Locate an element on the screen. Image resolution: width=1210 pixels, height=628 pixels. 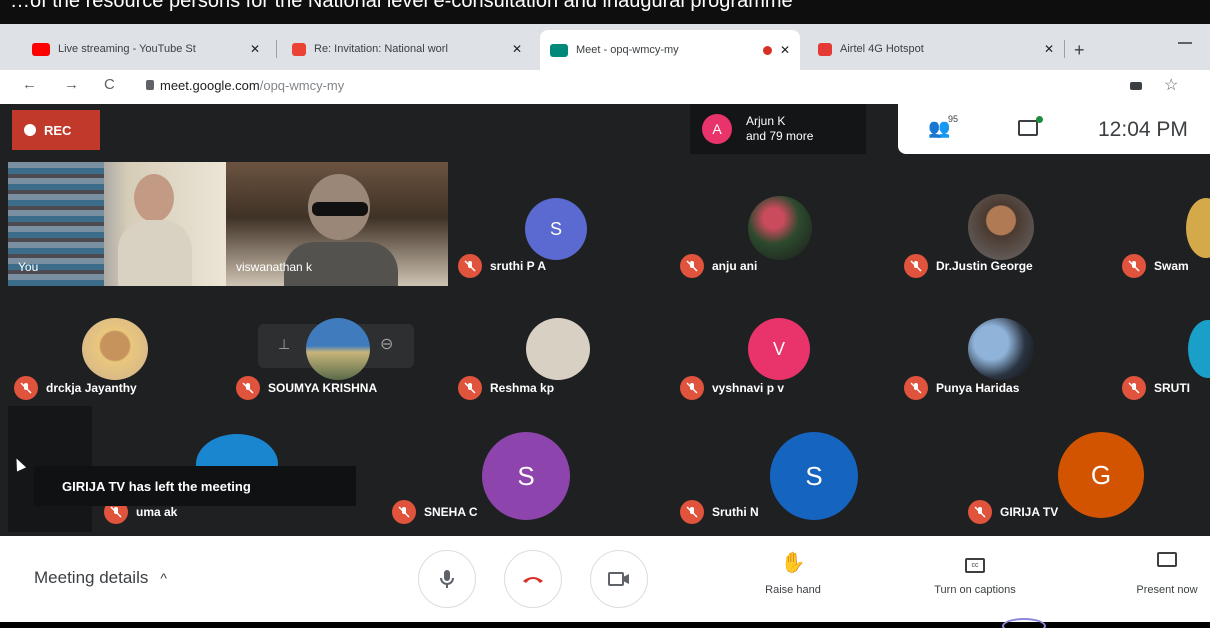
chat-icon is located at coordinates (1028, 128).